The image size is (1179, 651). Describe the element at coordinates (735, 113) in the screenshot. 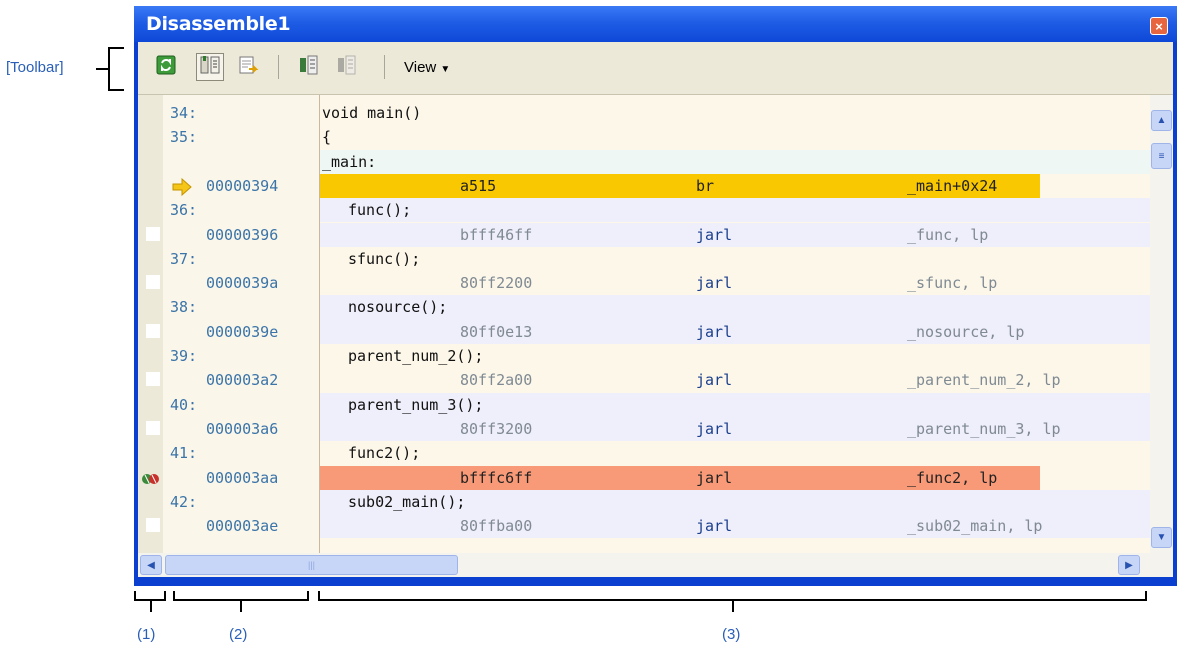

I see `disassembly-row: void main()` at that location.